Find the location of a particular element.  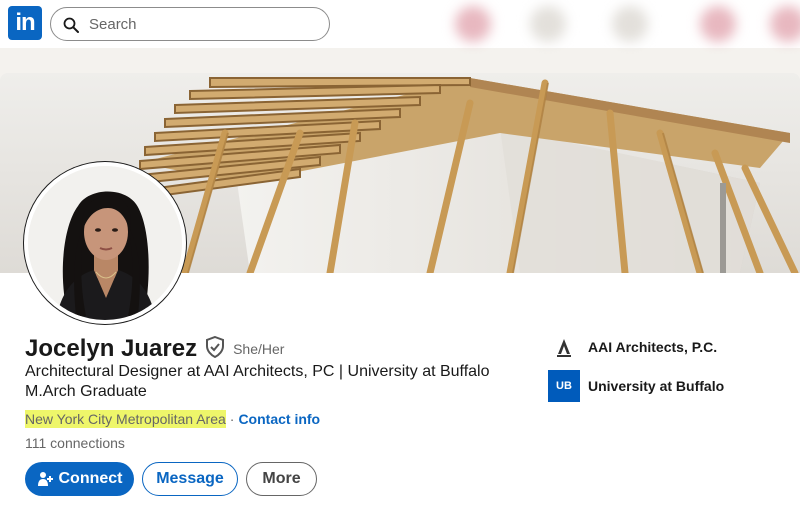

school-name: University at Buffalo is located at coordinates (656, 386).